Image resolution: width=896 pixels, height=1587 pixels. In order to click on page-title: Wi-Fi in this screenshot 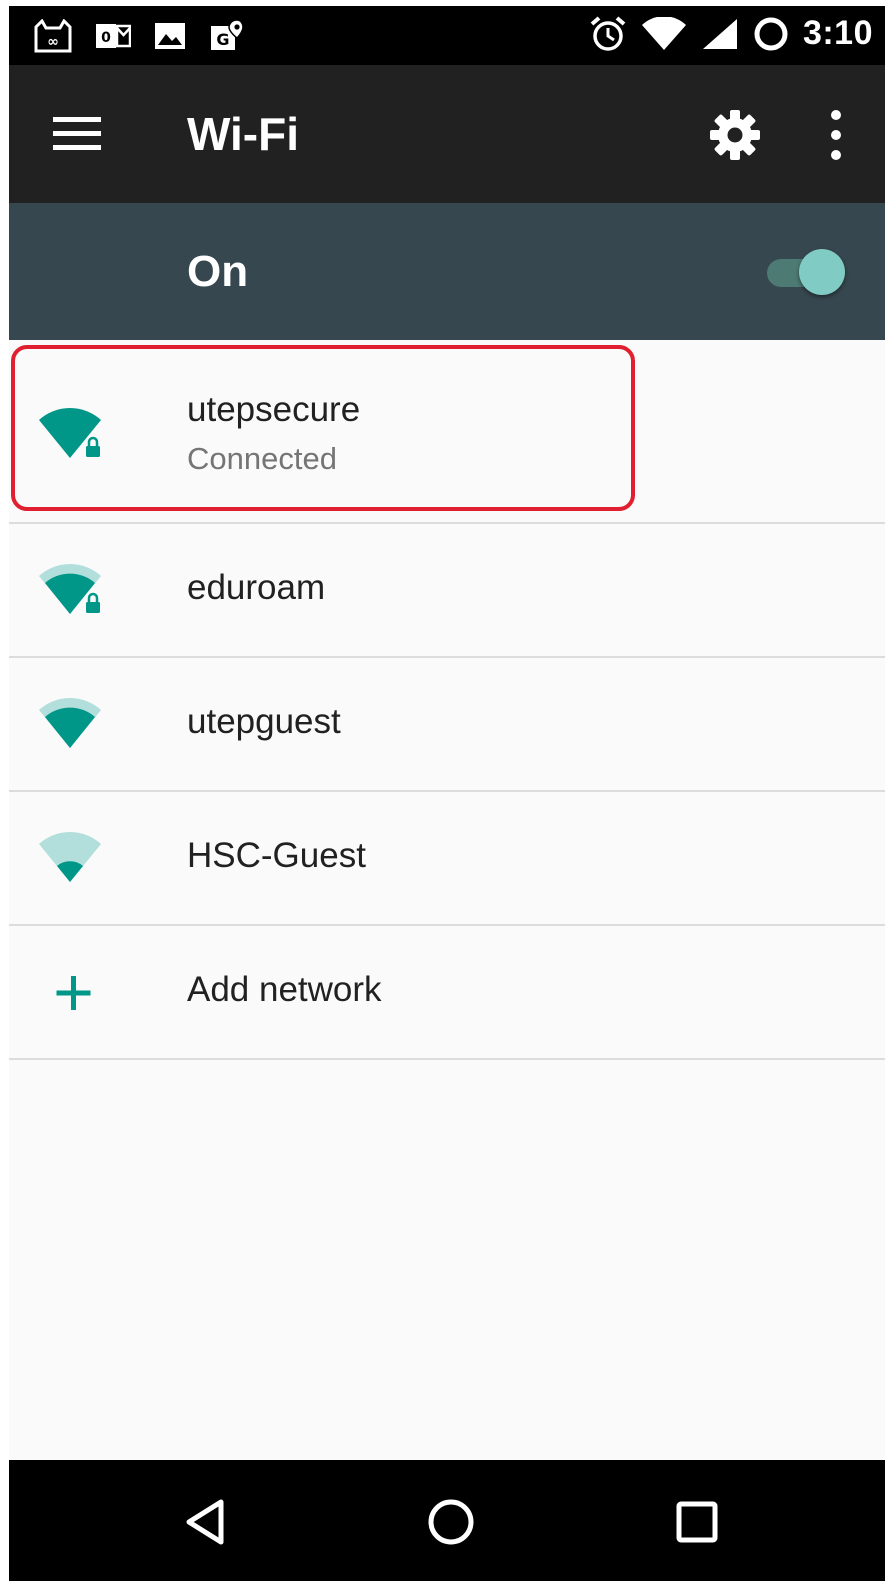, I will do `click(243, 134)`.